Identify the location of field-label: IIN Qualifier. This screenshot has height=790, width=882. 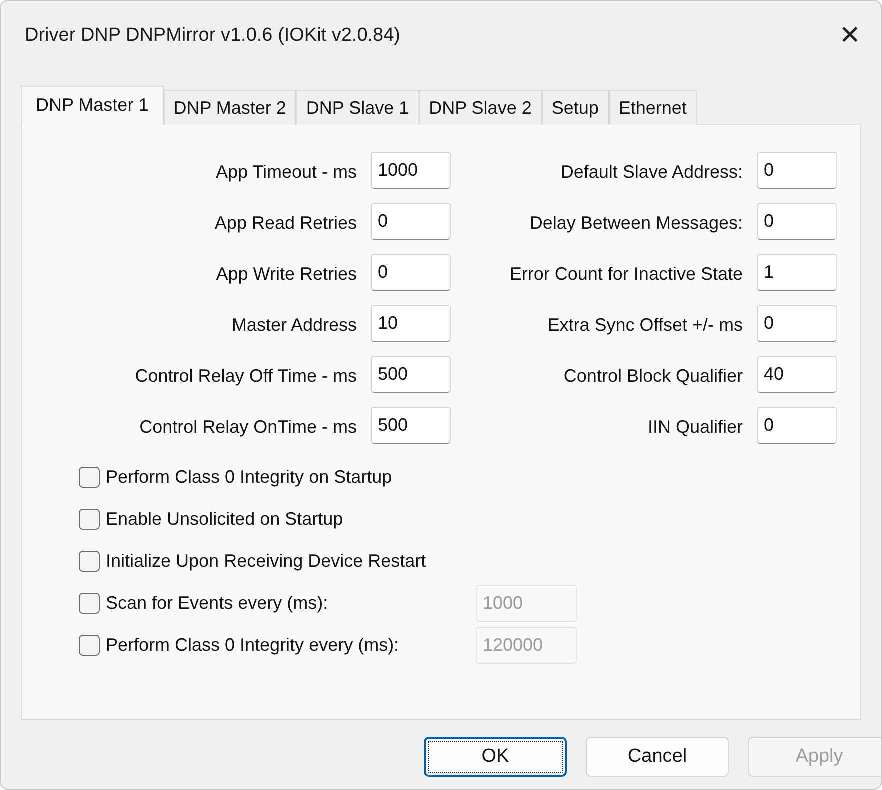
(694, 427).